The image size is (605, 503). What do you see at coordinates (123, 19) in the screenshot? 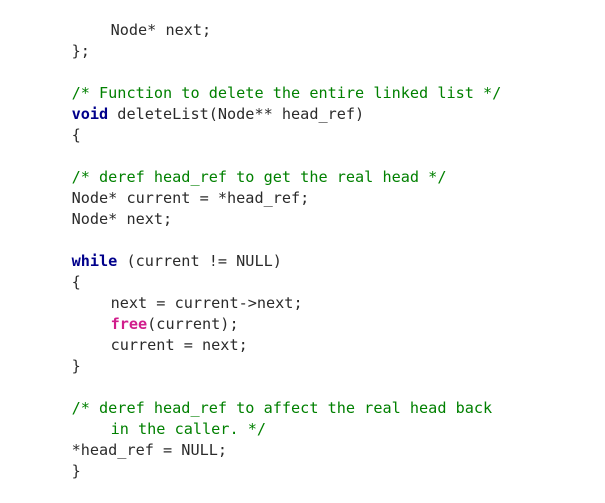
I see `code-line-1: Node* next;` at bounding box center [123, 19].